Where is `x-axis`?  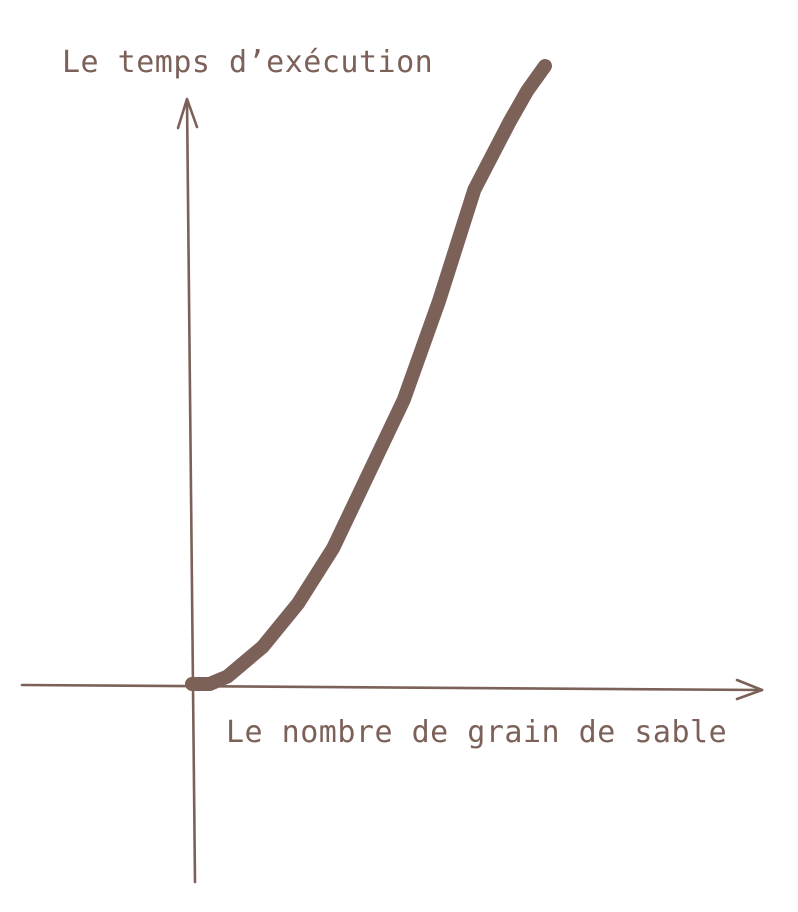 x-axis is located at coordinates (392, 687).